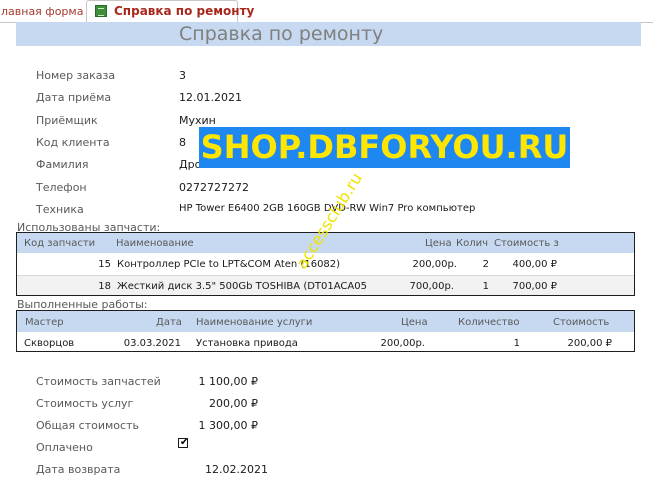 The width and height of the screenshot is (653, 491). Describe the element at coordinates (485, 286) in the screenshot. I see `part-qty: 1` at that location.